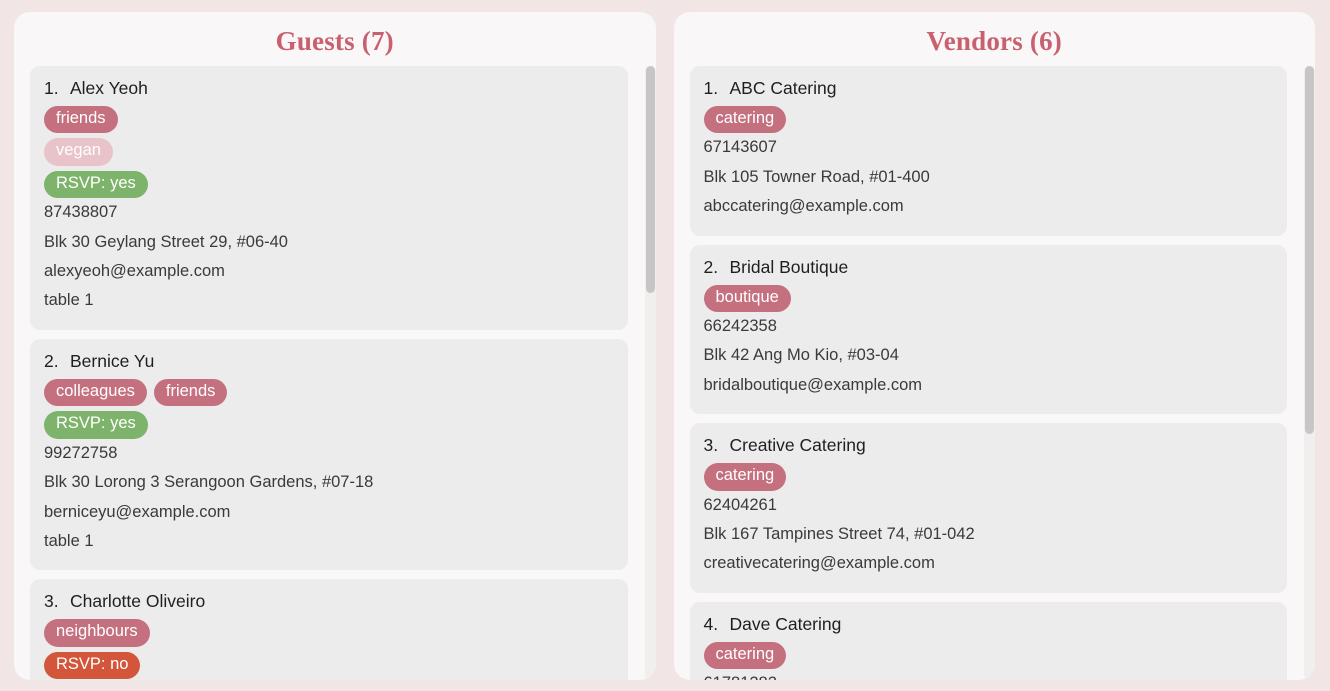  I want to click on guests-scrollbar, so click(650, 373).